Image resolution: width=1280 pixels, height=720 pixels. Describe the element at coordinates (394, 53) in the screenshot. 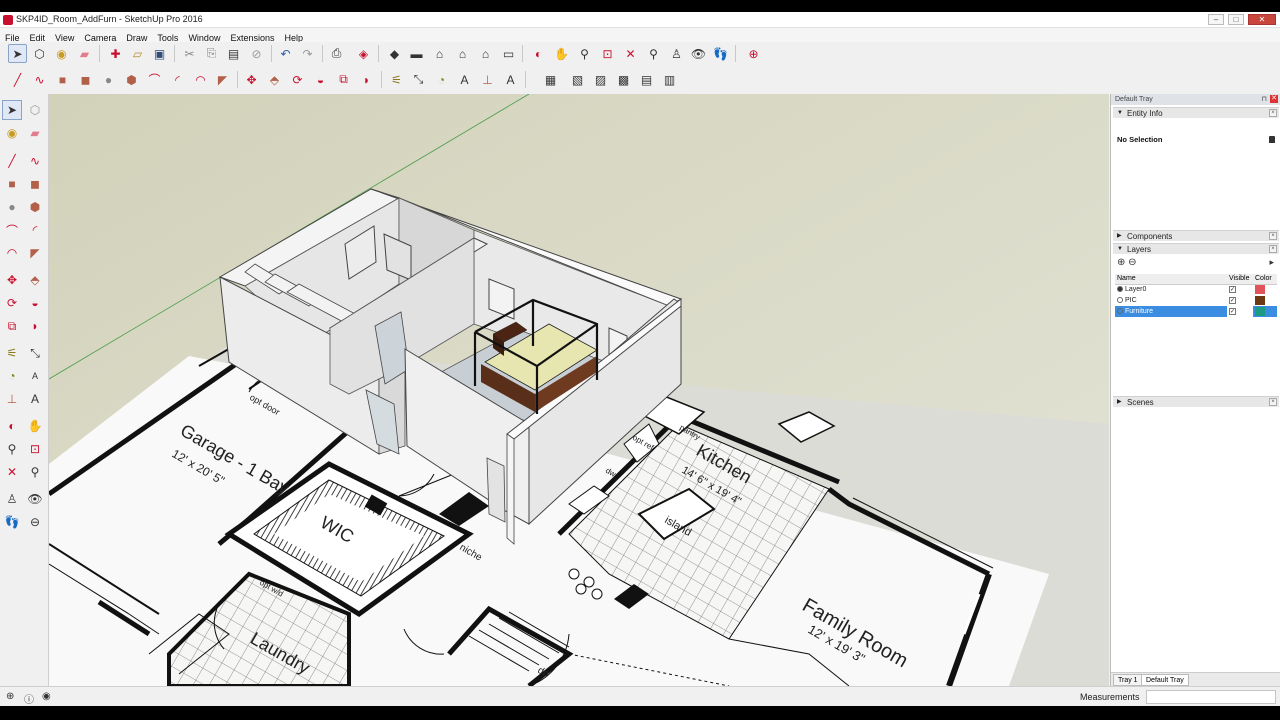

I see `iso-view-icon: ◆` at that location.